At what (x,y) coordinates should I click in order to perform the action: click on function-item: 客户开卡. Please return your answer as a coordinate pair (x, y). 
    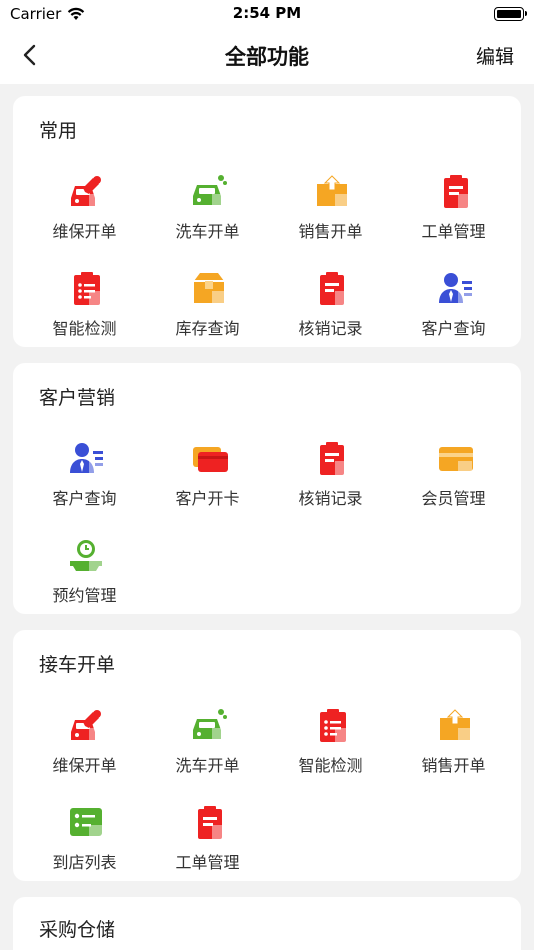
    Looking at the image, I should click on (207, 480).